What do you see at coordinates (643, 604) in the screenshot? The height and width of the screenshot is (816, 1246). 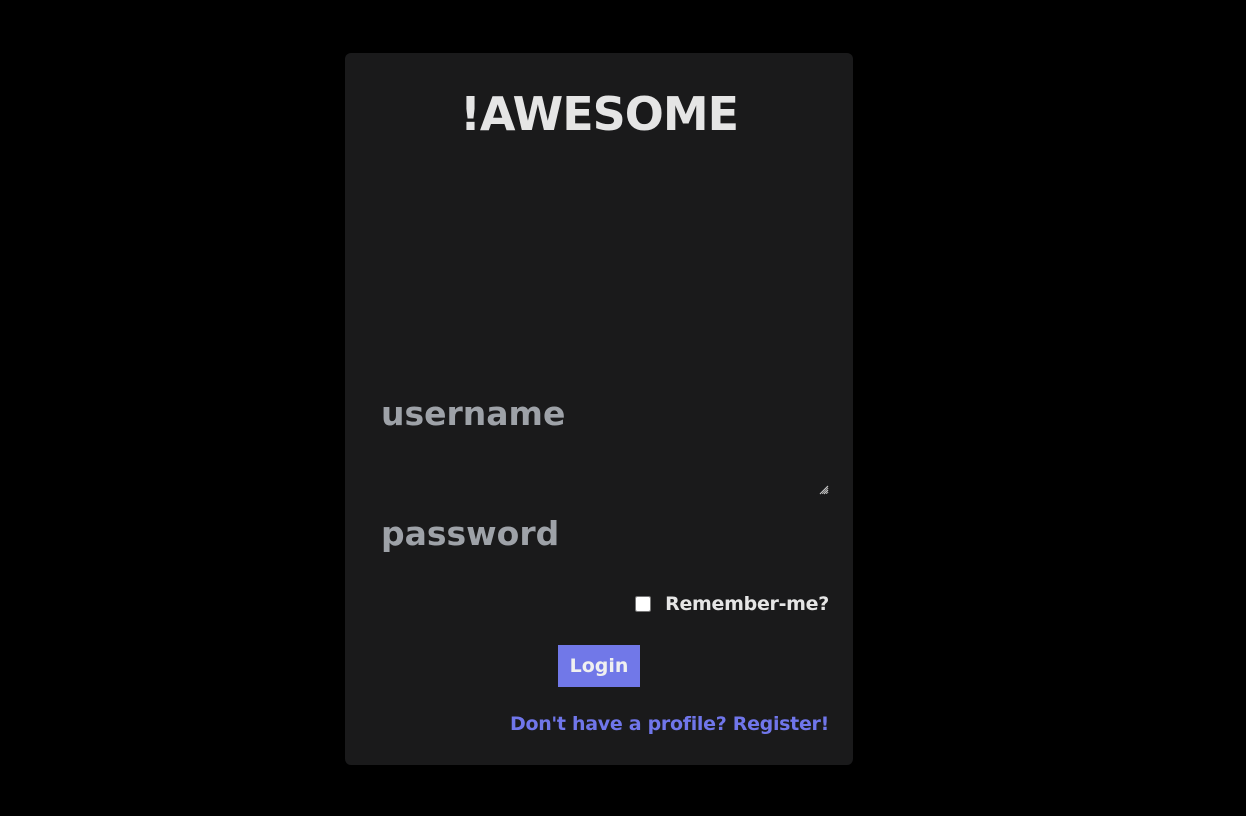 I see `remember-me-checkbox` at bounding box center [643, 604].